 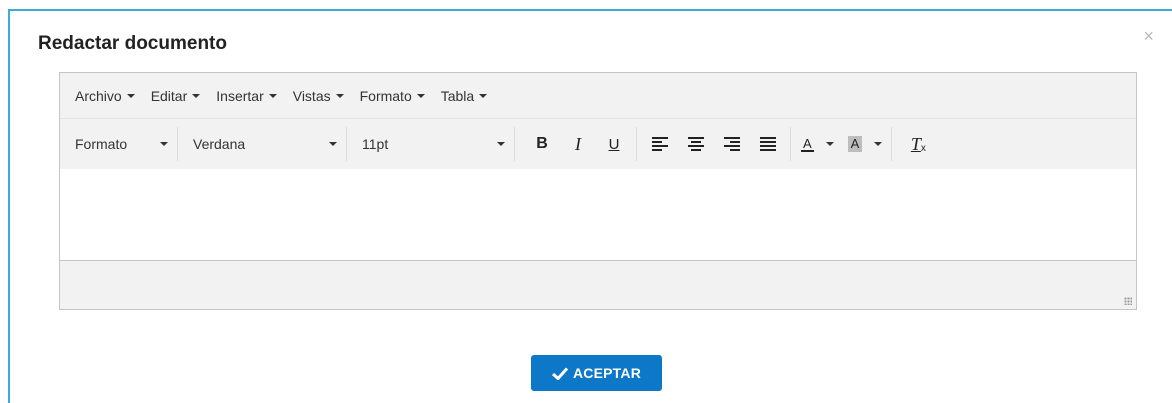 What do you see at coordinates (660, 144) in the screenshot?
I see `align-left-icon` at bounding box center [660, 144].